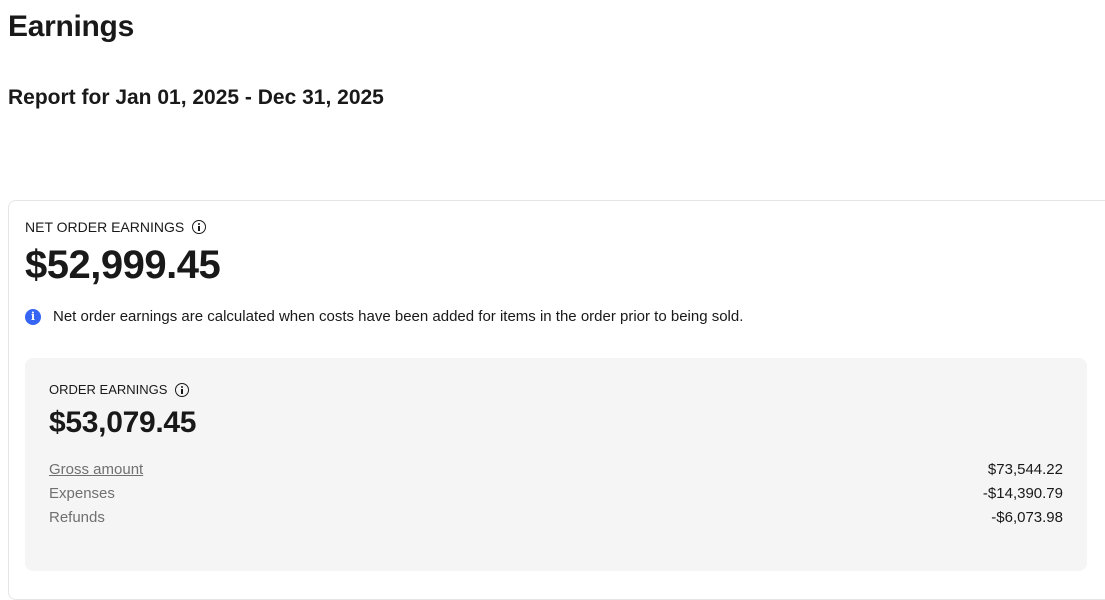  Describe the element at coordinates (556, 469) in the screenshot. I see `line-item-gross-amount: Gross amount $73,544.22` at that location.